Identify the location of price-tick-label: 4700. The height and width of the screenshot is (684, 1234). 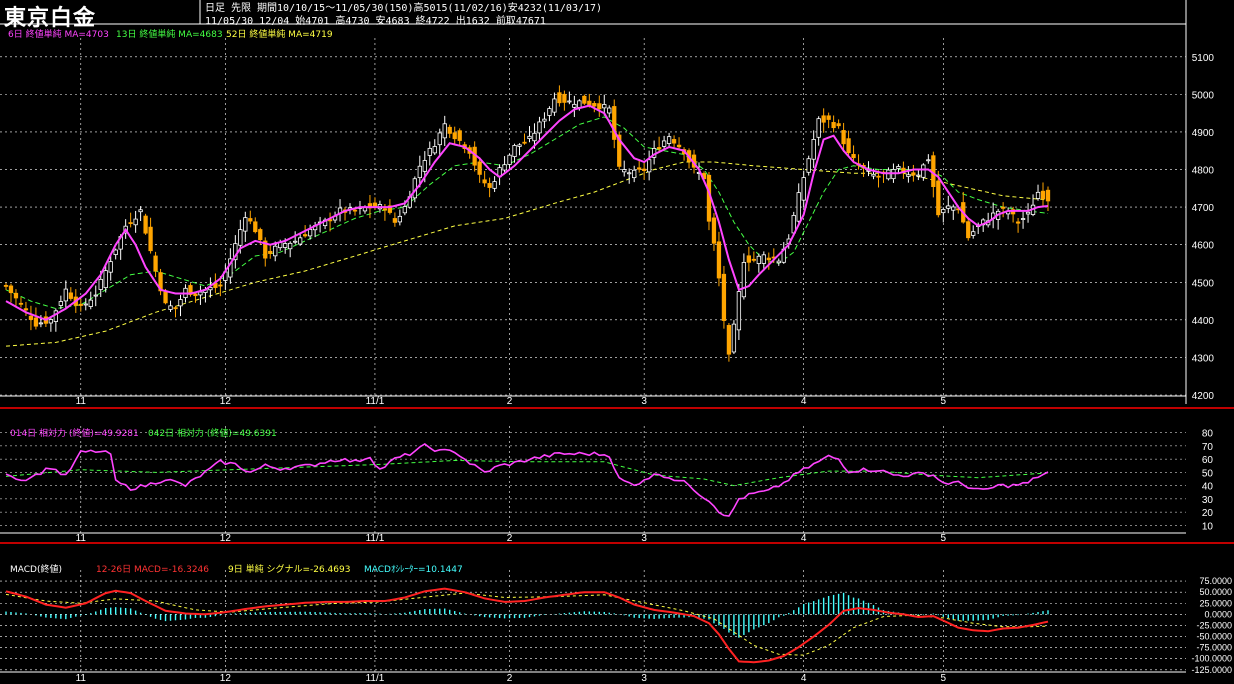
(1203, 208).